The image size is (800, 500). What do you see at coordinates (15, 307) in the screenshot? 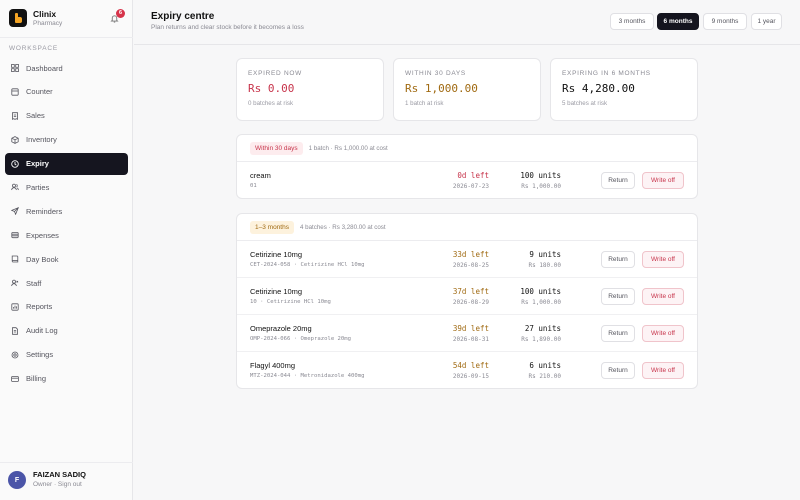
I see `chart-icon` at bounding box center [15, 307].